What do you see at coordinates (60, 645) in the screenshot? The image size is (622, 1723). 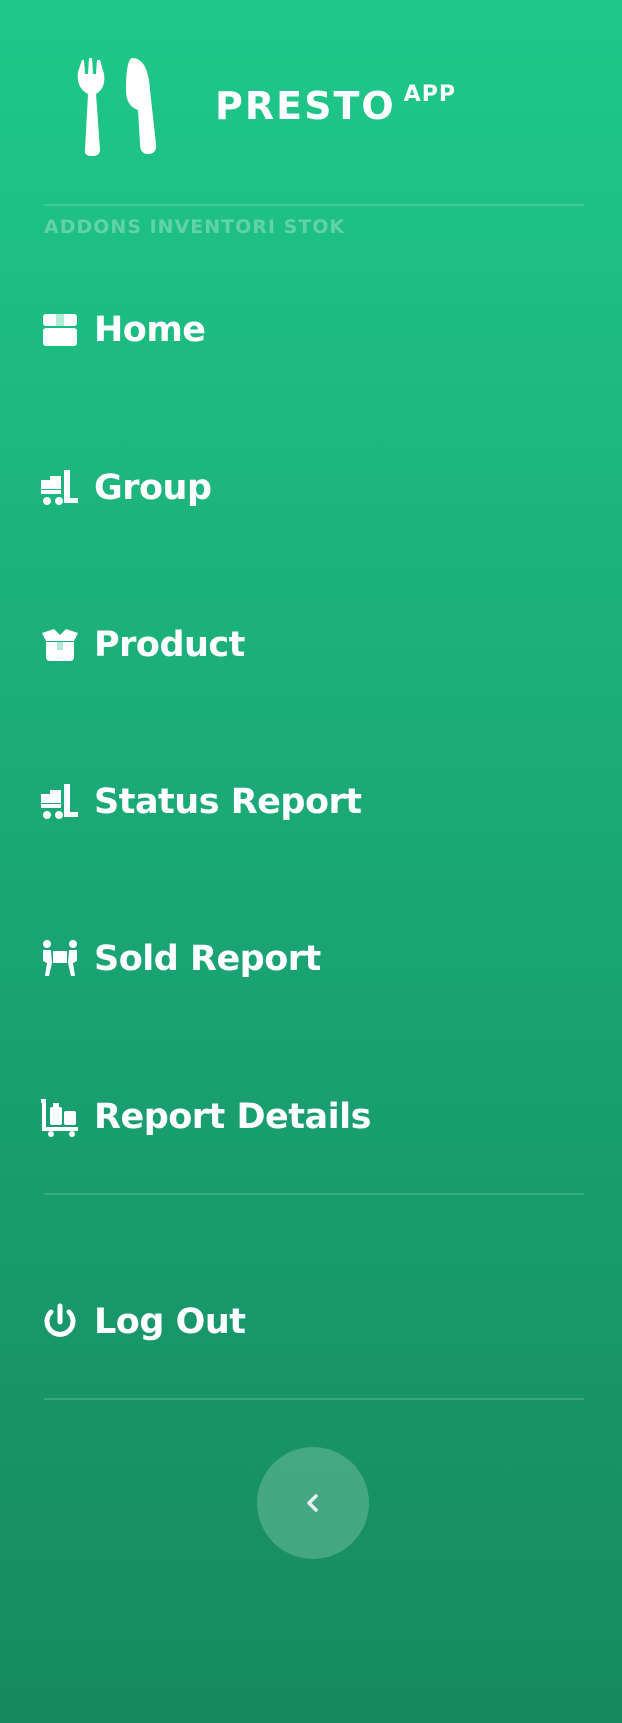 I see `open-box-icon` at bounding box center [60, 645].